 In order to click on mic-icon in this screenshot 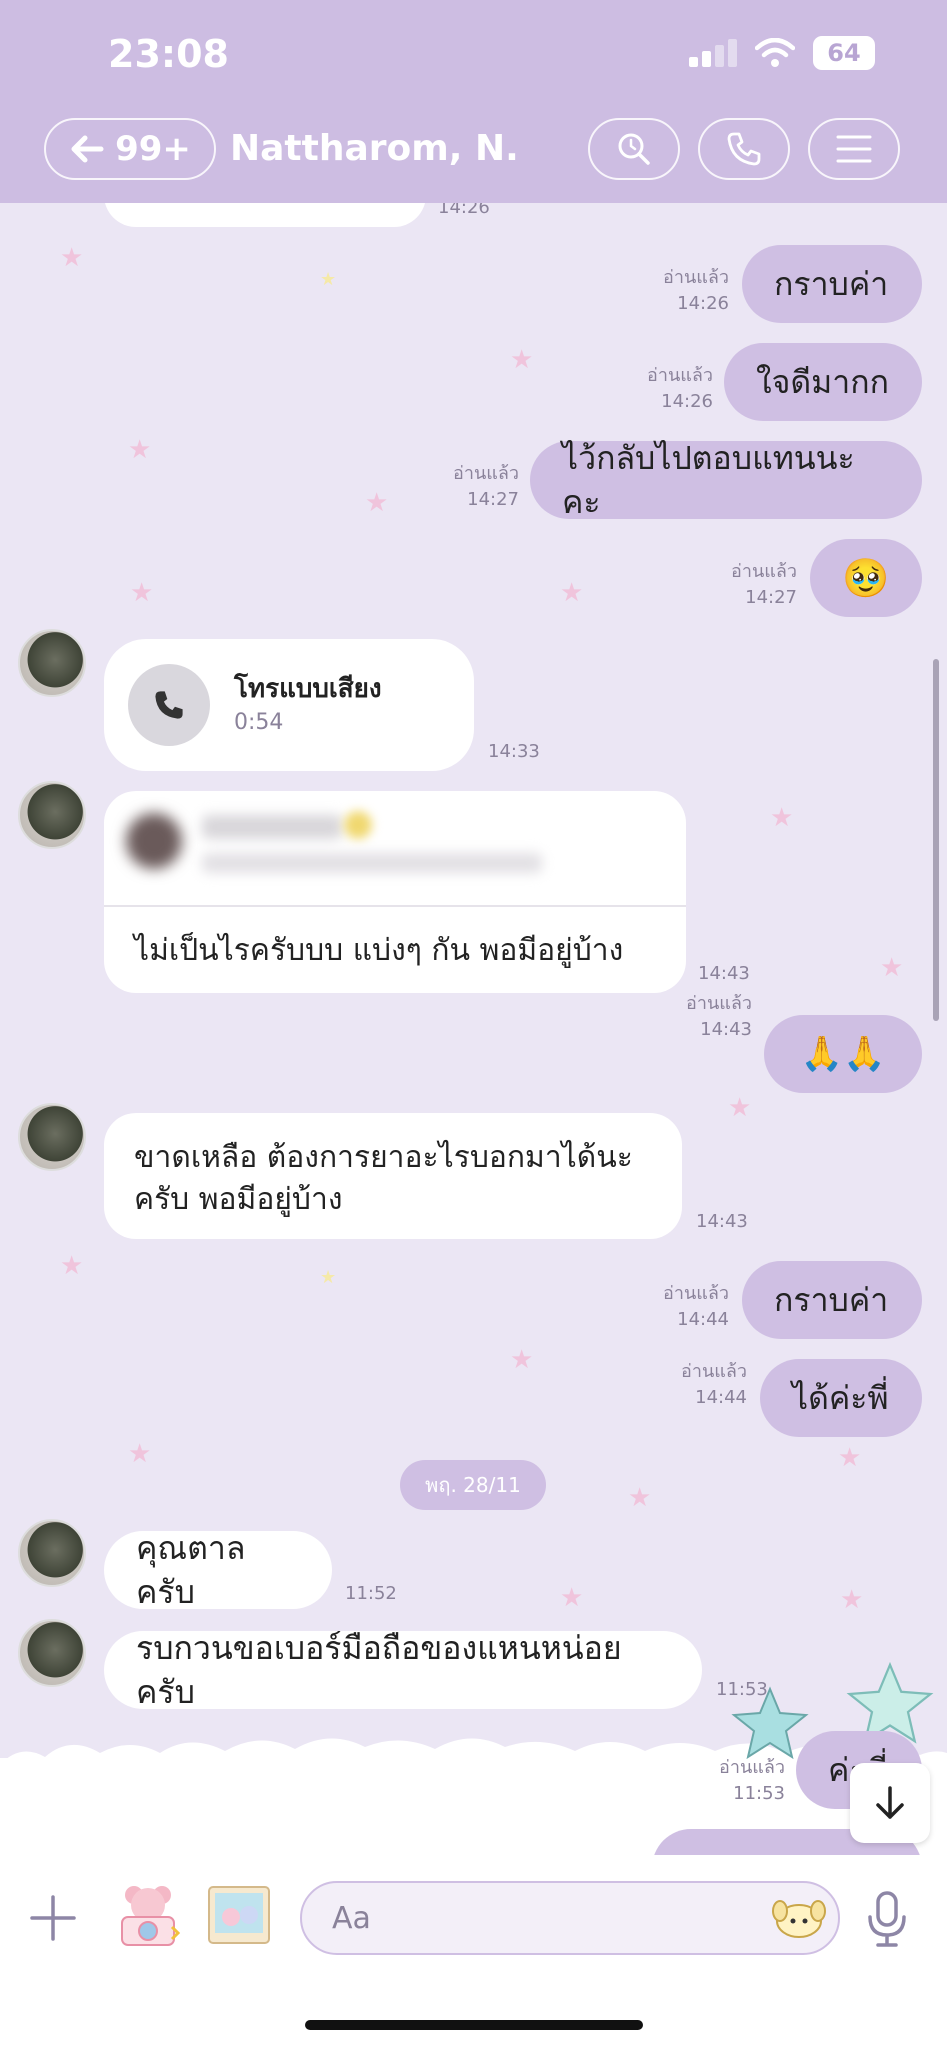, I will do `click(887, 1919)`.